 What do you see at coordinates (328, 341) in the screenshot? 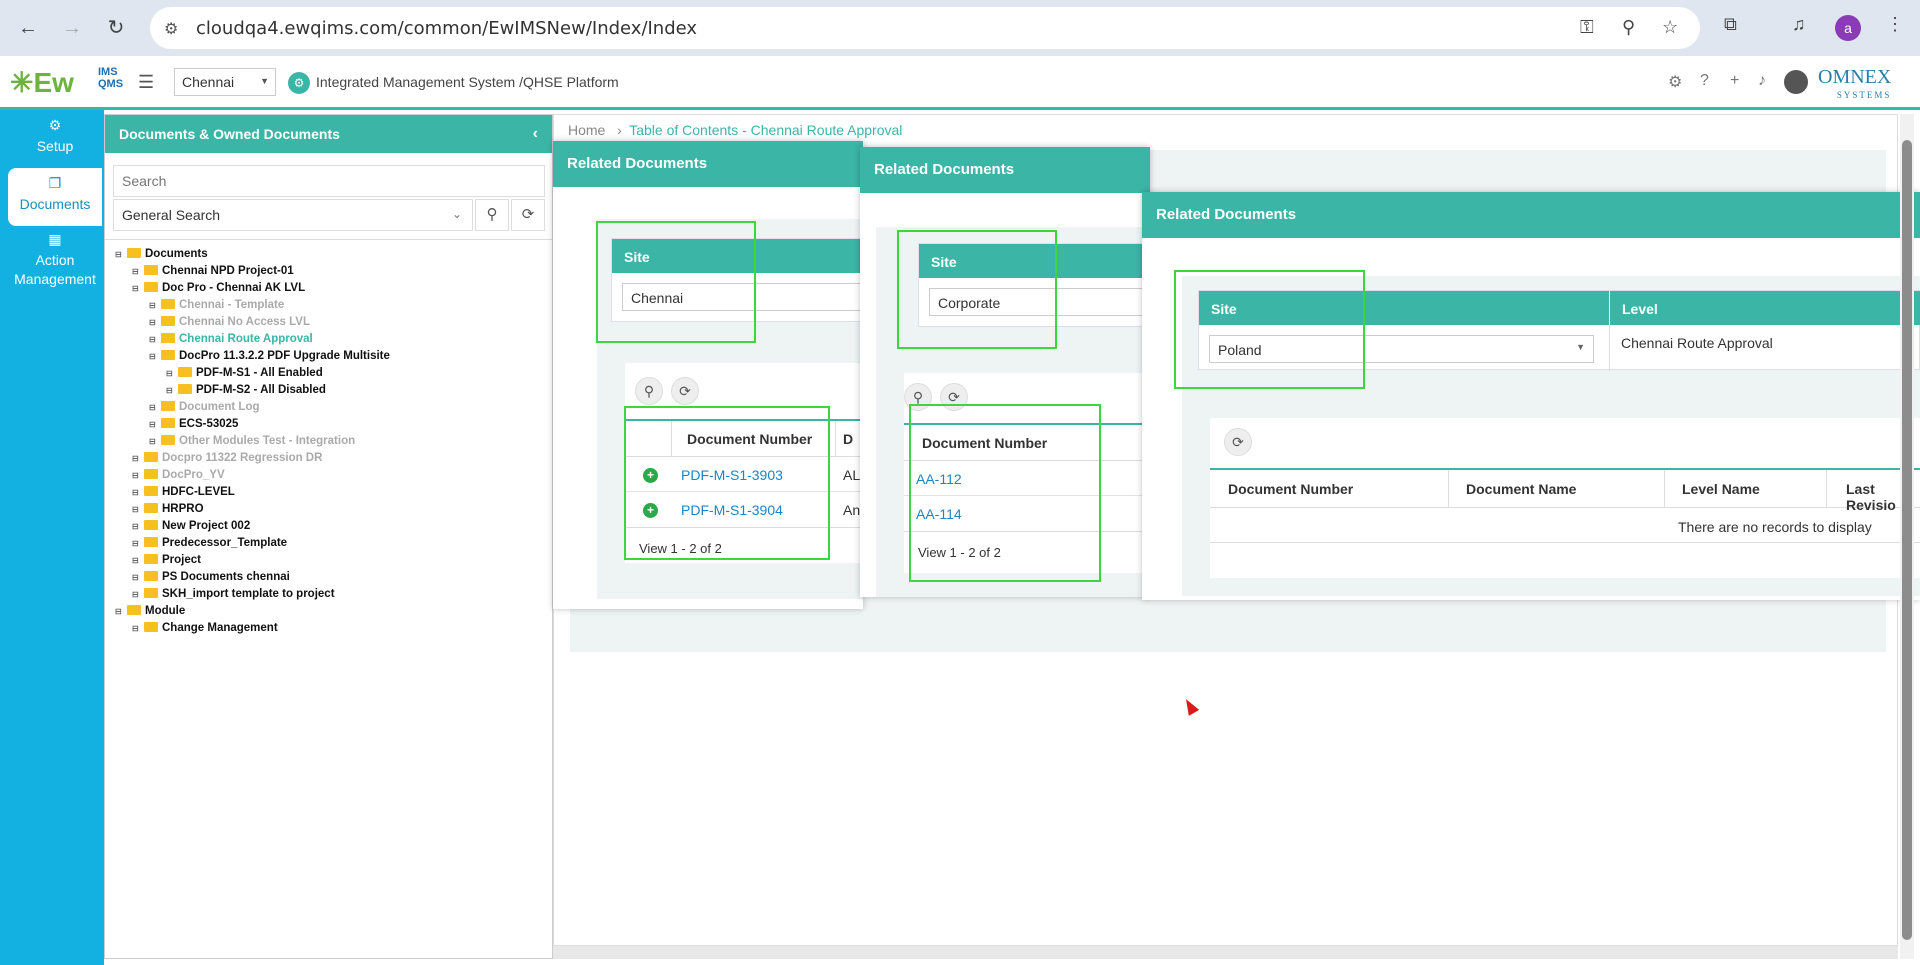
I see `tree-item: ⊟ Chennai Route Approval` at bounding box center [328, 341].